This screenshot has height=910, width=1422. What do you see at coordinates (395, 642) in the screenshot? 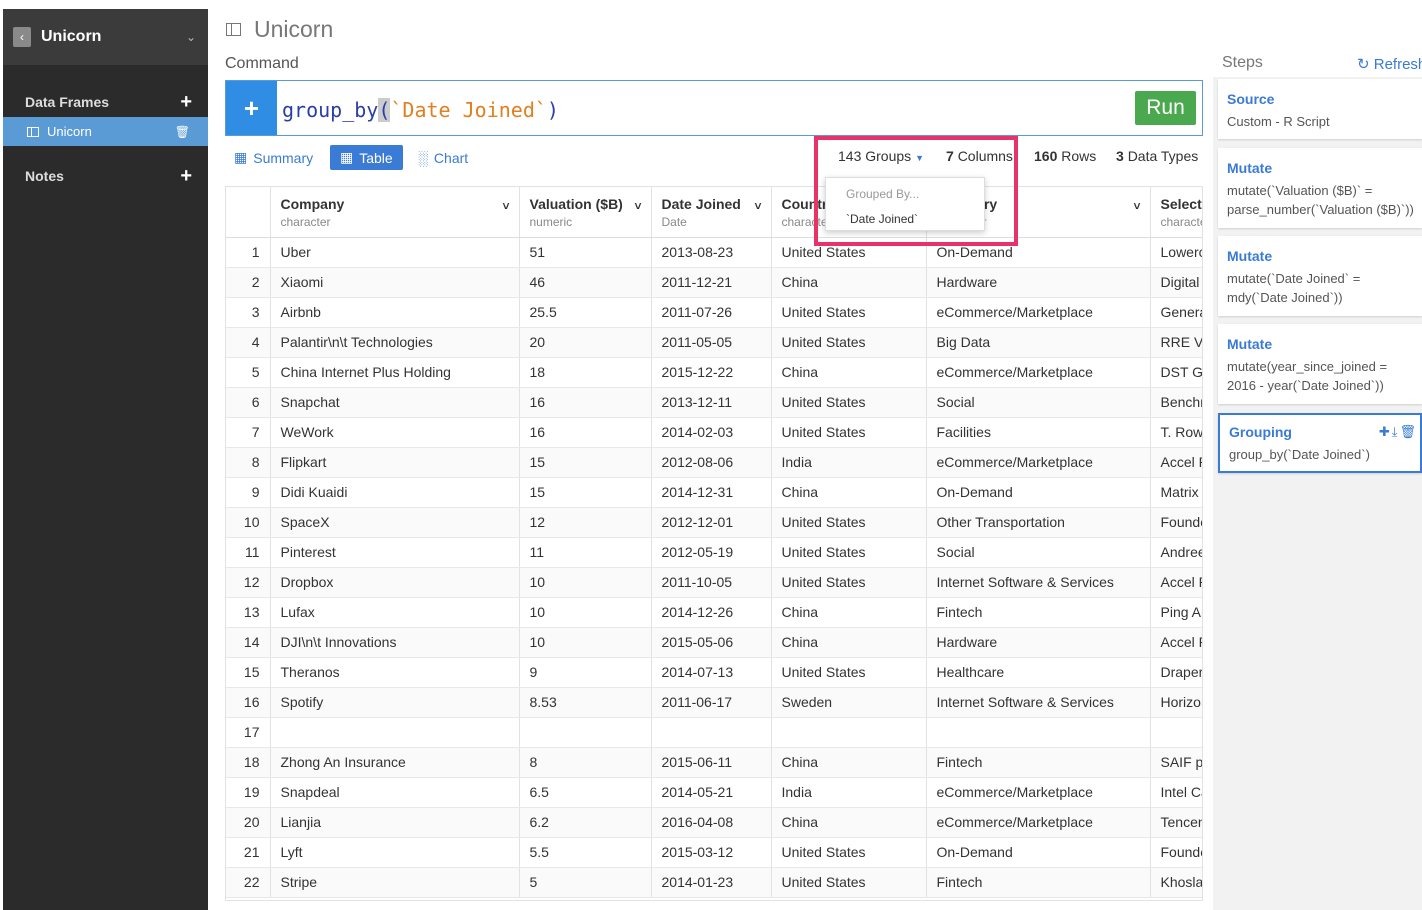
I see `table-cell: DJI\n\t Innovations` at bounding box center [395, 642].